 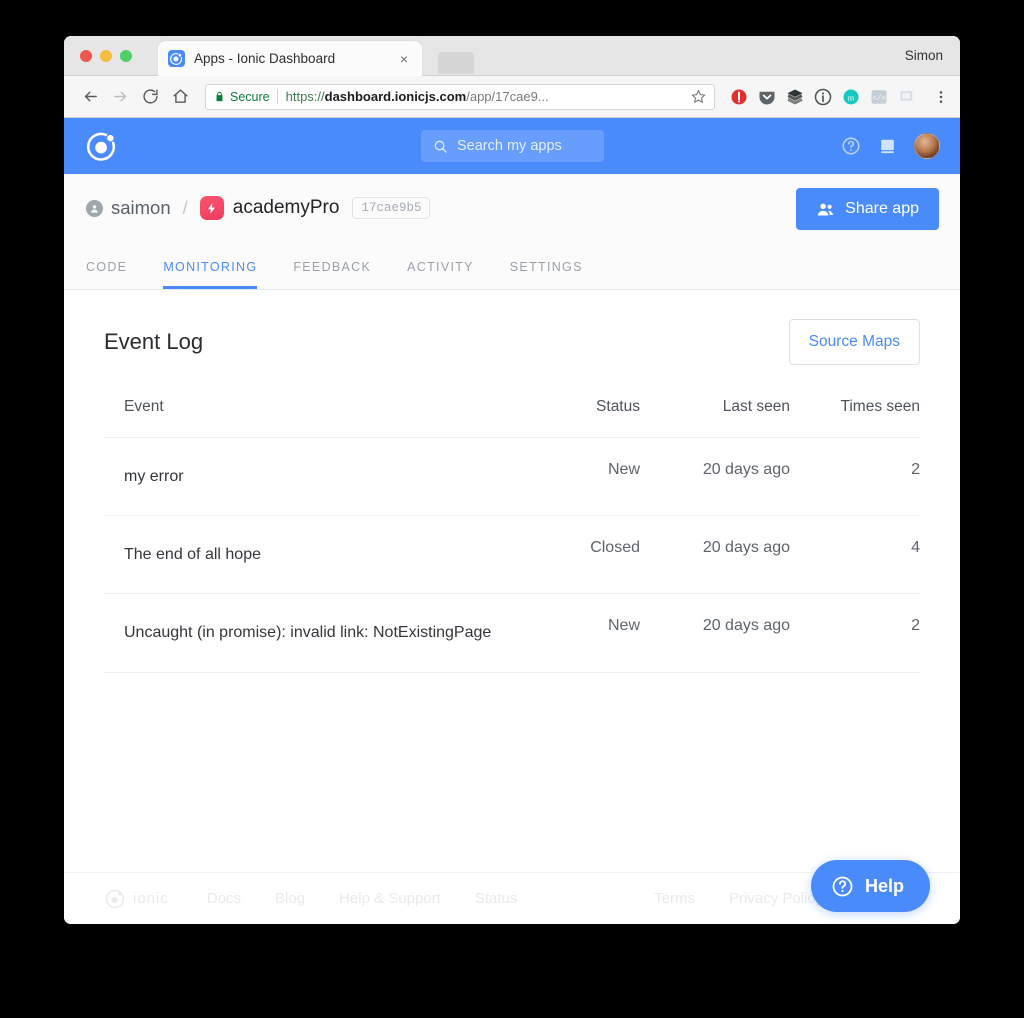 What do you see at coordinates (90, 97) in the screenshot?
I see `back-arrow-icon` at bounding box center [90, 97].